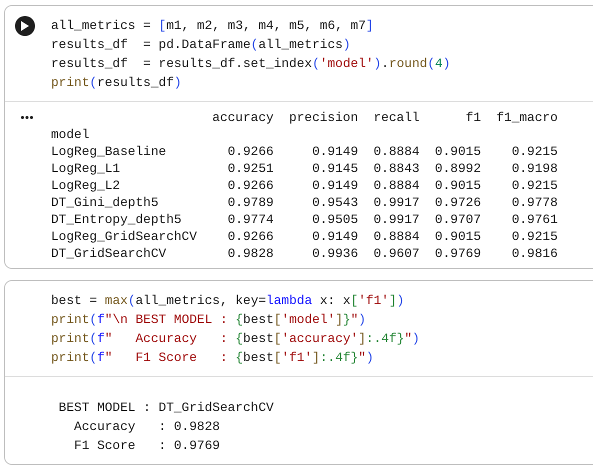  I want to click on code-line: print(f" Accuracy : {best['accuracy']:.4f}"), so click(235, 339).